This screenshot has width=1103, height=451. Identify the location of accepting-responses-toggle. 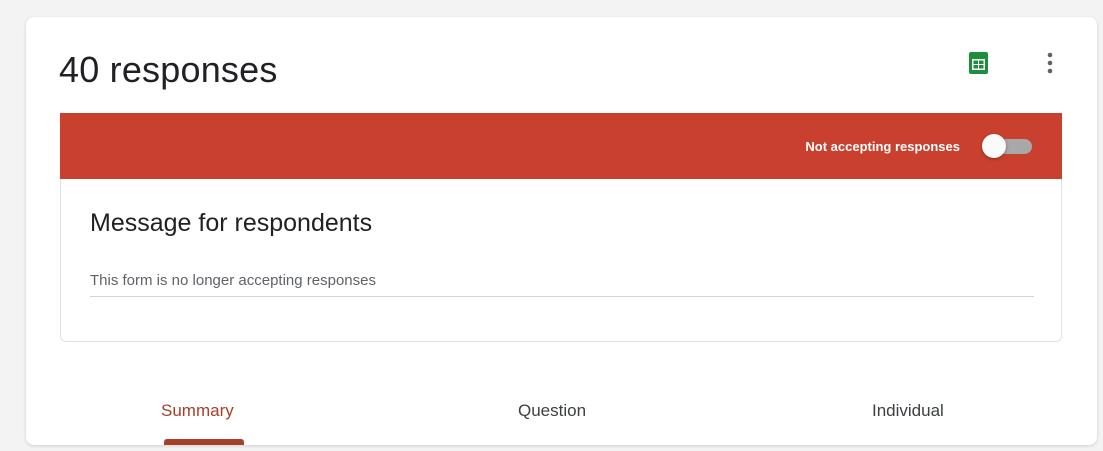
(1008, 146).